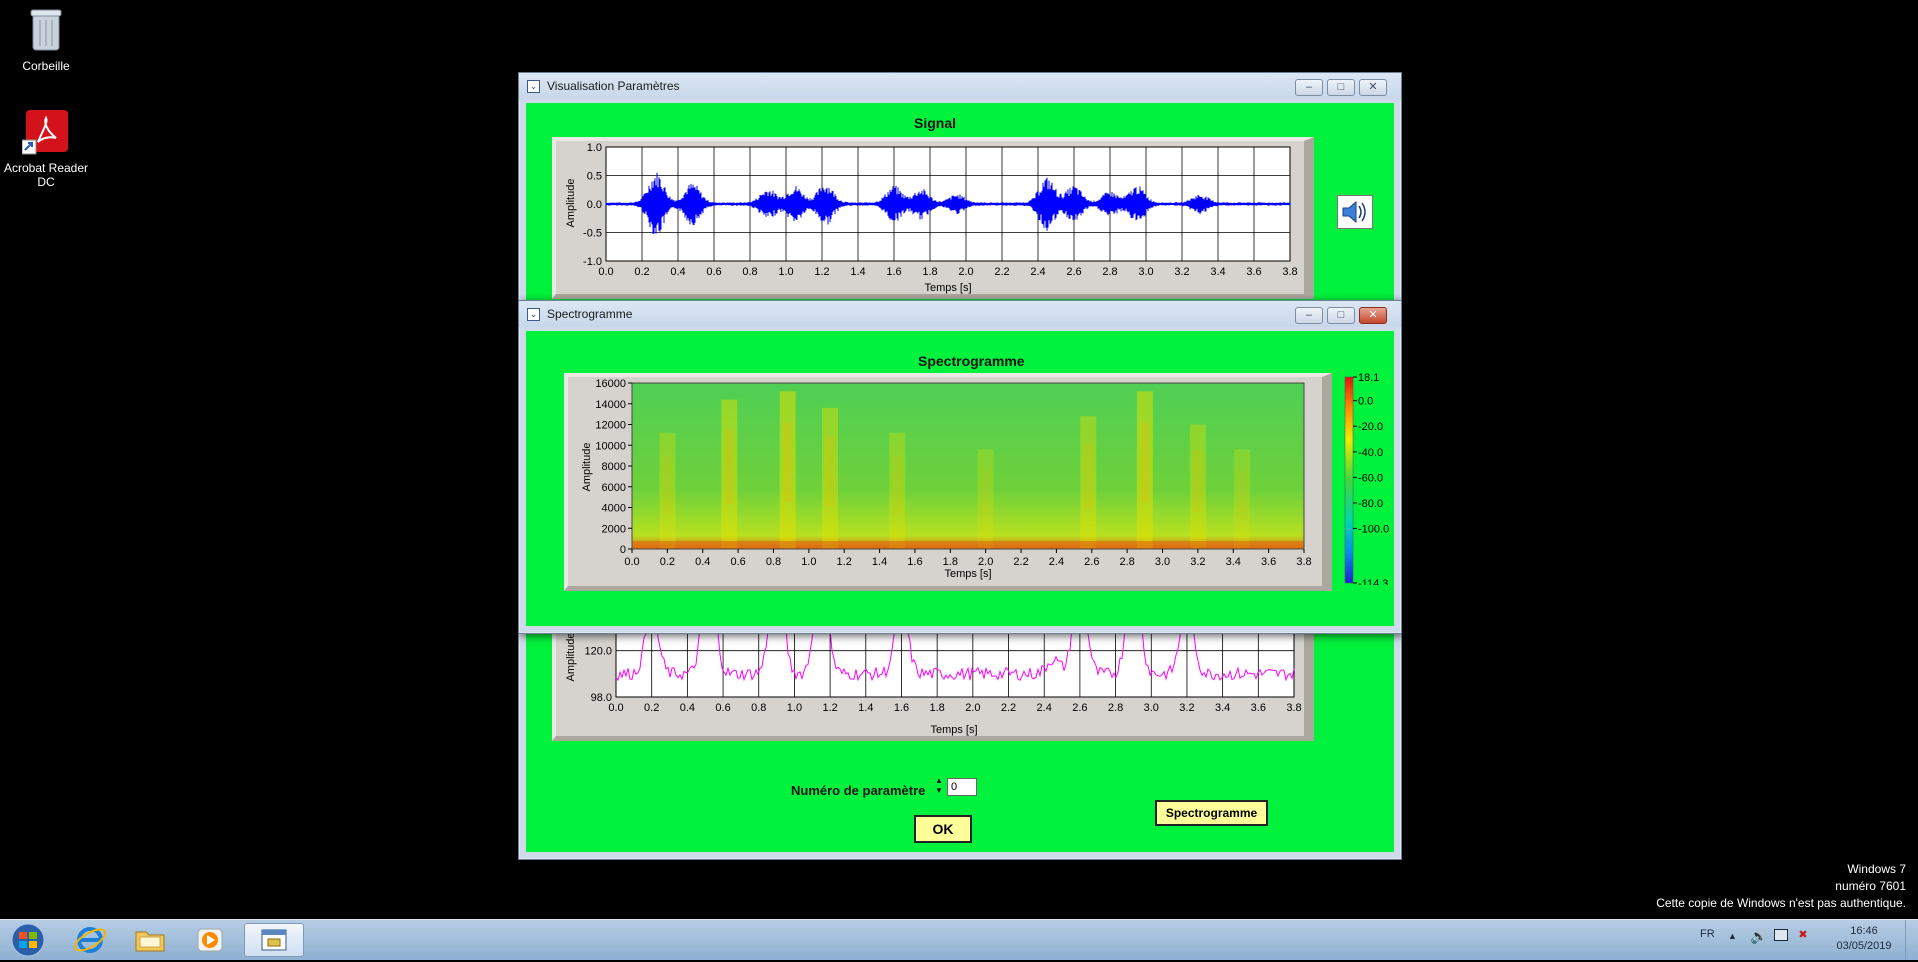  Describe the element at coordinates (940, 791) in the screenshot. I see `spinner-down-icon: ▼` at that location.